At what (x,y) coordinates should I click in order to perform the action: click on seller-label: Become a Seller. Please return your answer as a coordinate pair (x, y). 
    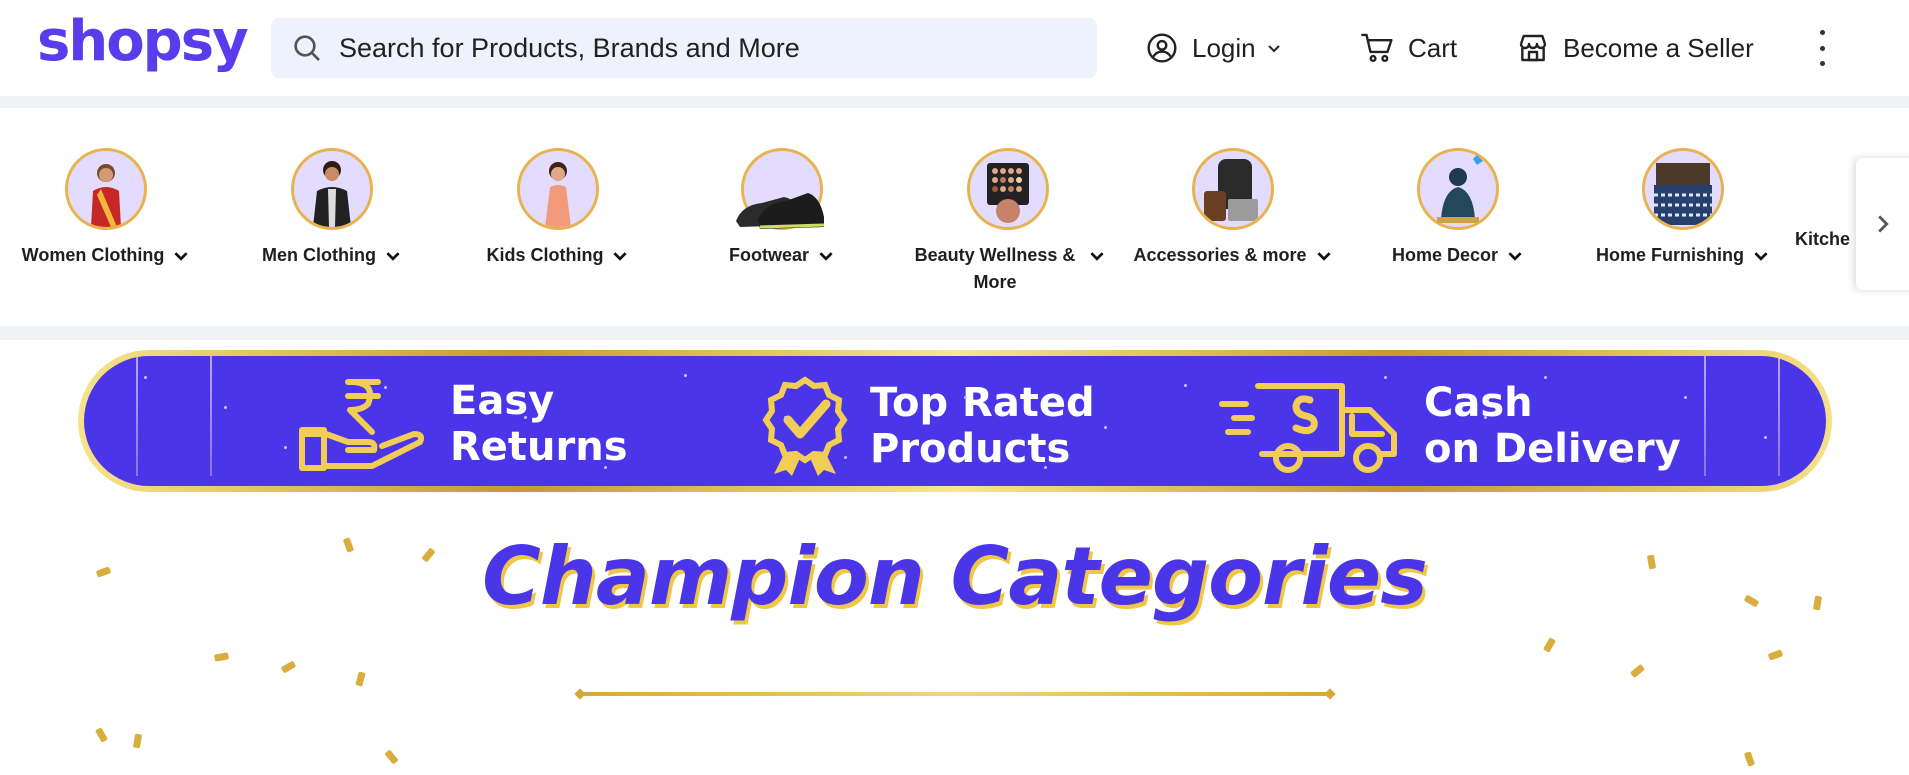
    Looking at the image, I should click on (1658, 47).